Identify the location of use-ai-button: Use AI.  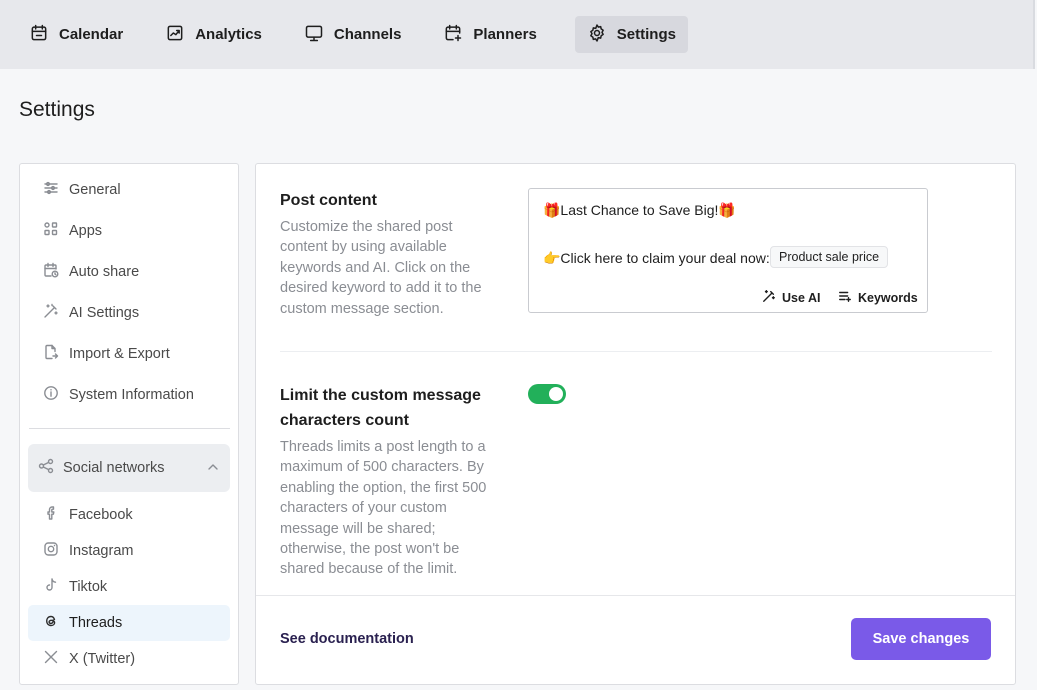
(791, 297).